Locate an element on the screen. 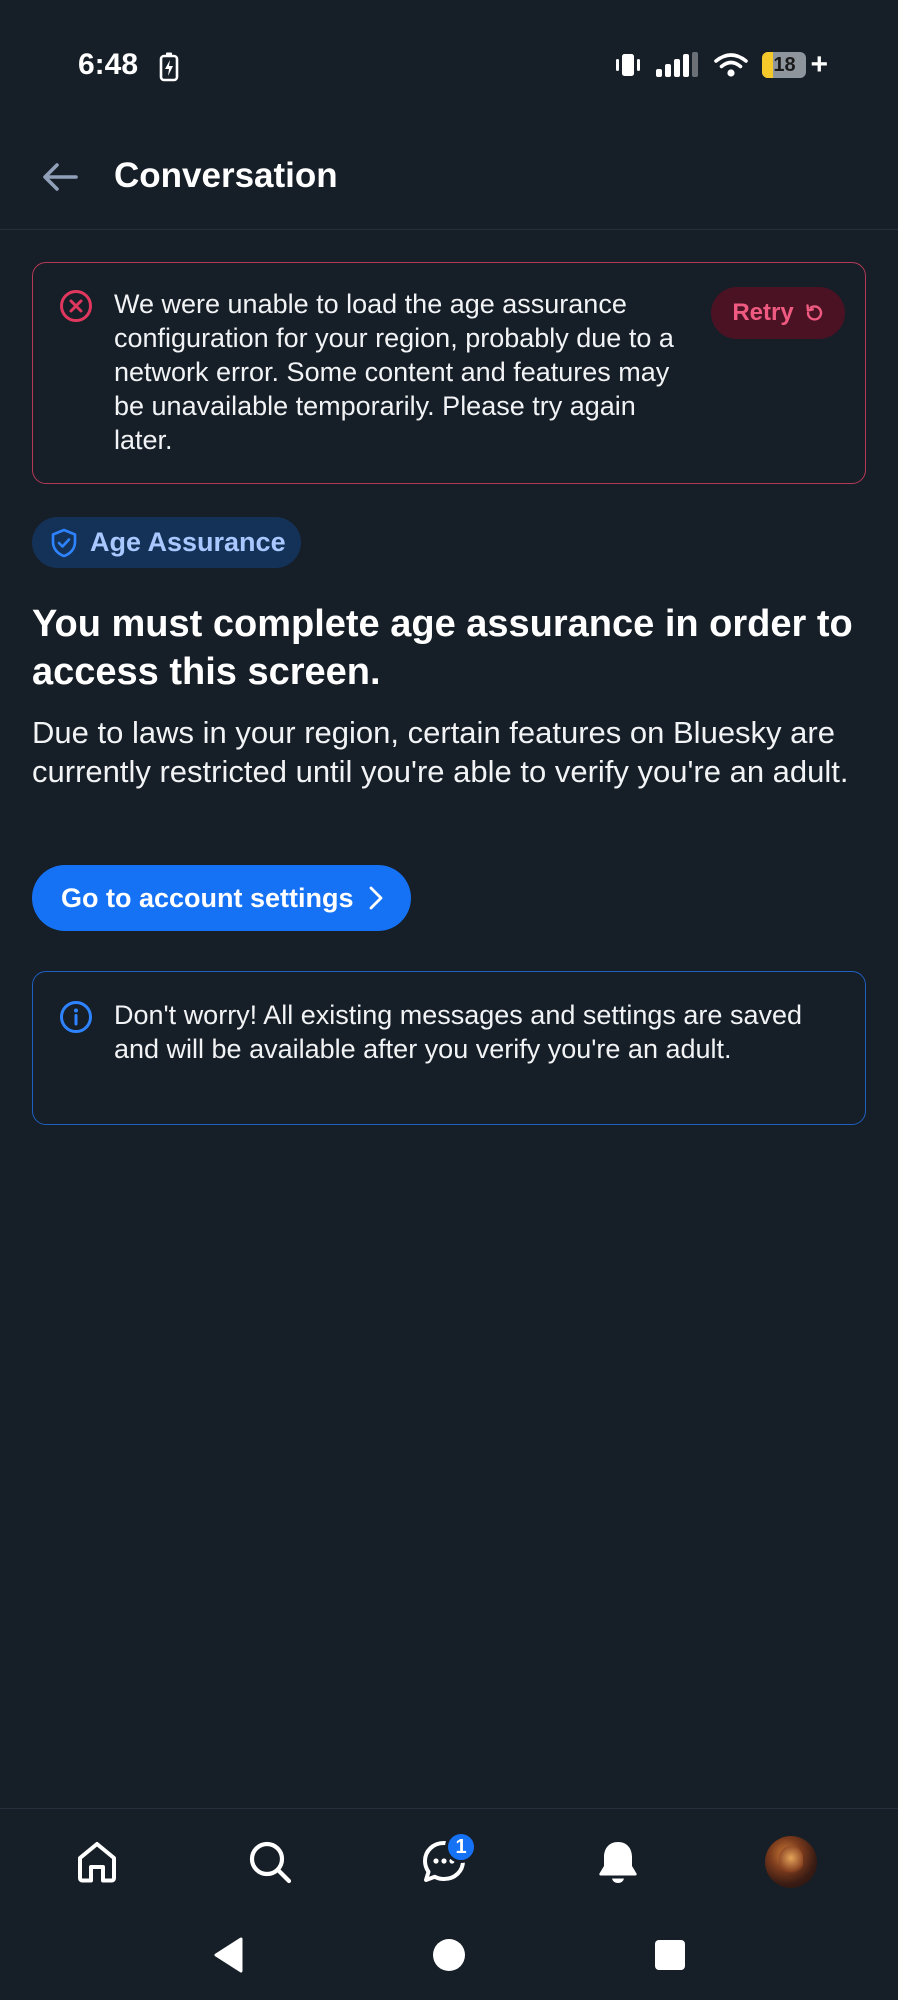 The height and width of the screenshot is (2000, 898). tab-chat: 1 is located at coordinates (444, 1861).